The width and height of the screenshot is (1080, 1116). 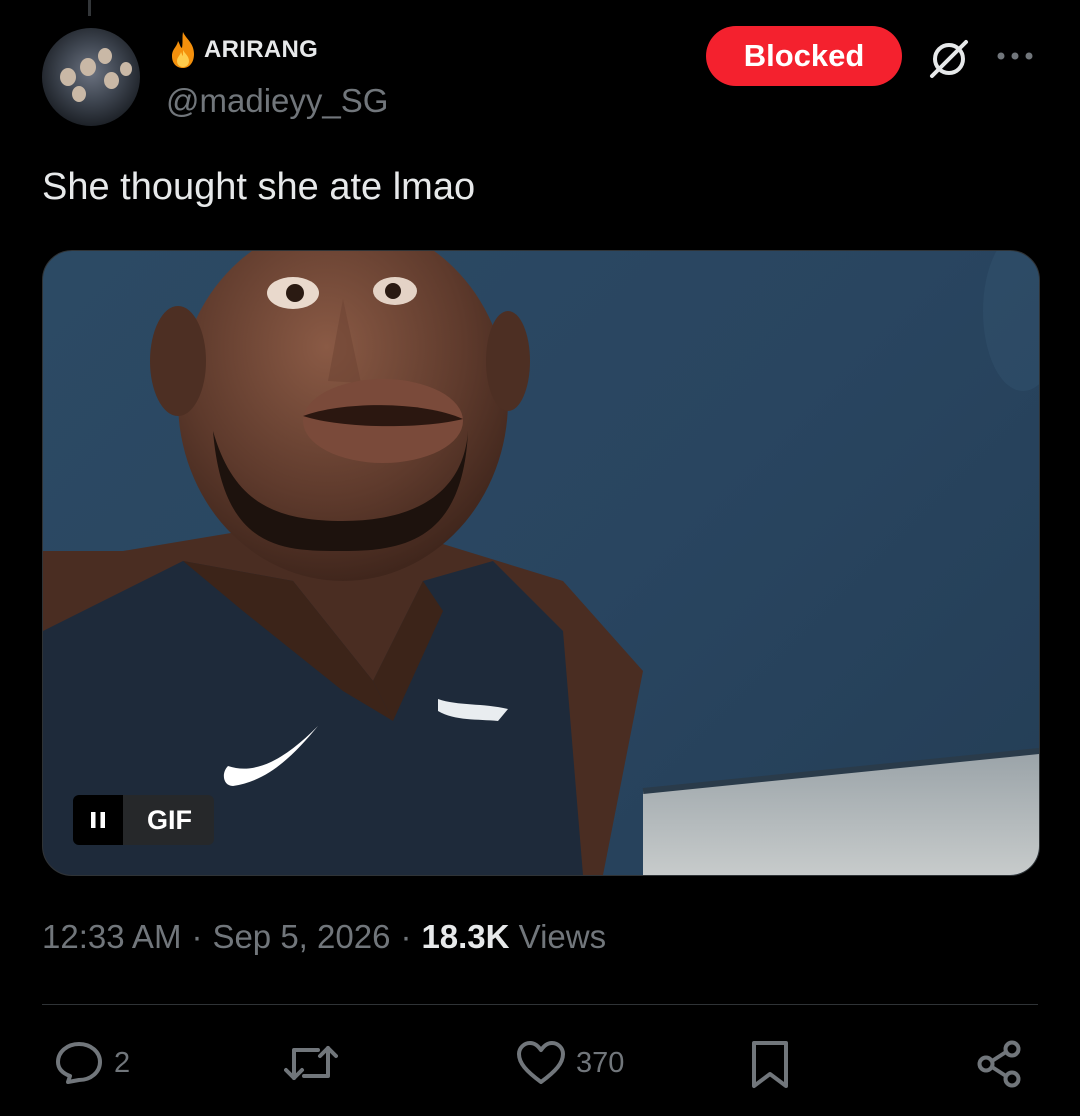 I want to click on tweet-date: Sep 5, 2026, so click(x=301, y=937).